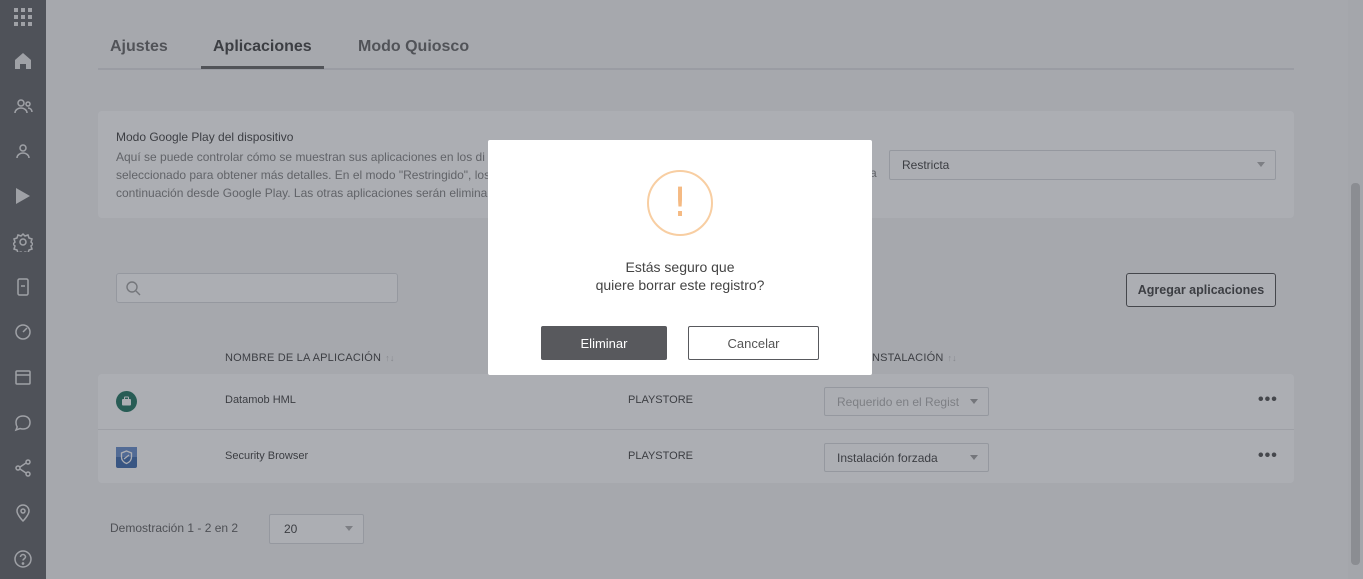 Image resolution: width=1363 pixels, height=579 pixels. I want to click on delete-button: Eliminar, so click(604, 343).